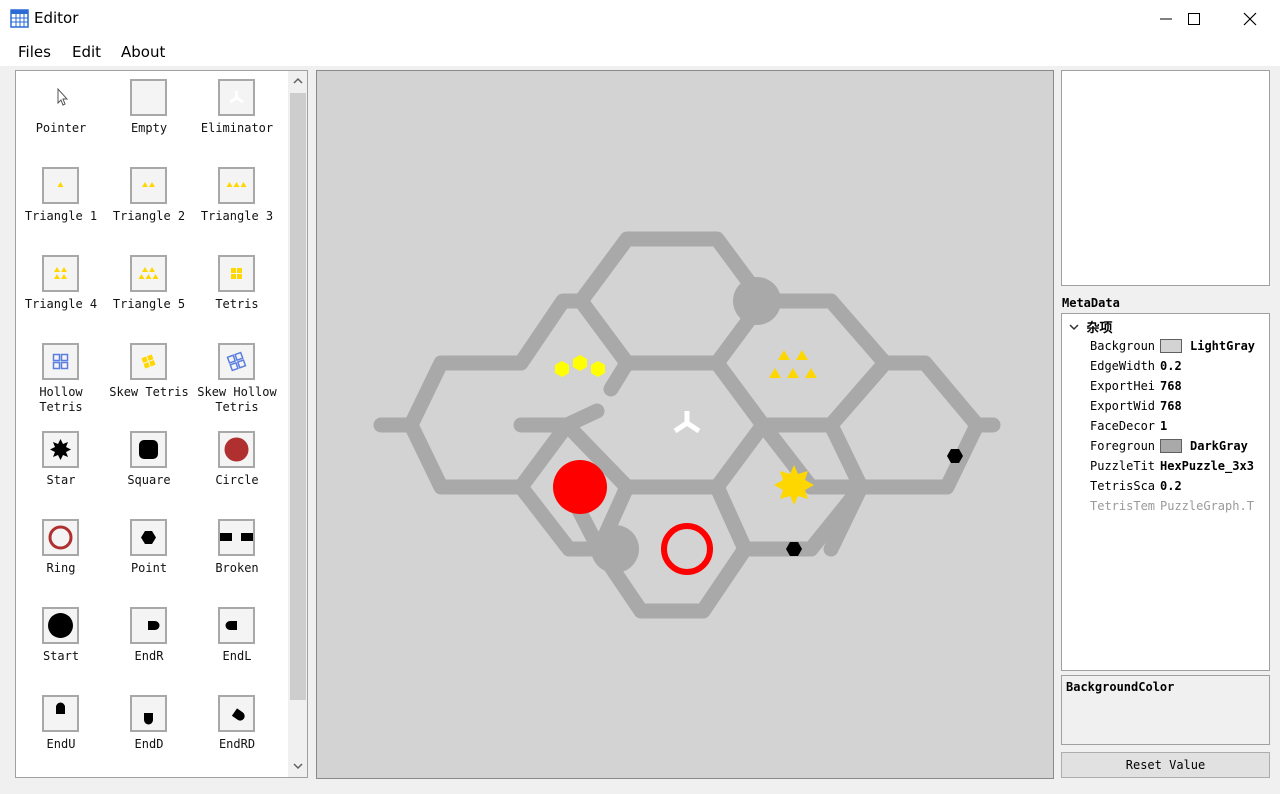 The width and height of the screenshot is (1280, 794). What do you see at coordinates (580, 487) in the screenshot?
I see `red-circle-symbol` at bounding box center [580, 487].